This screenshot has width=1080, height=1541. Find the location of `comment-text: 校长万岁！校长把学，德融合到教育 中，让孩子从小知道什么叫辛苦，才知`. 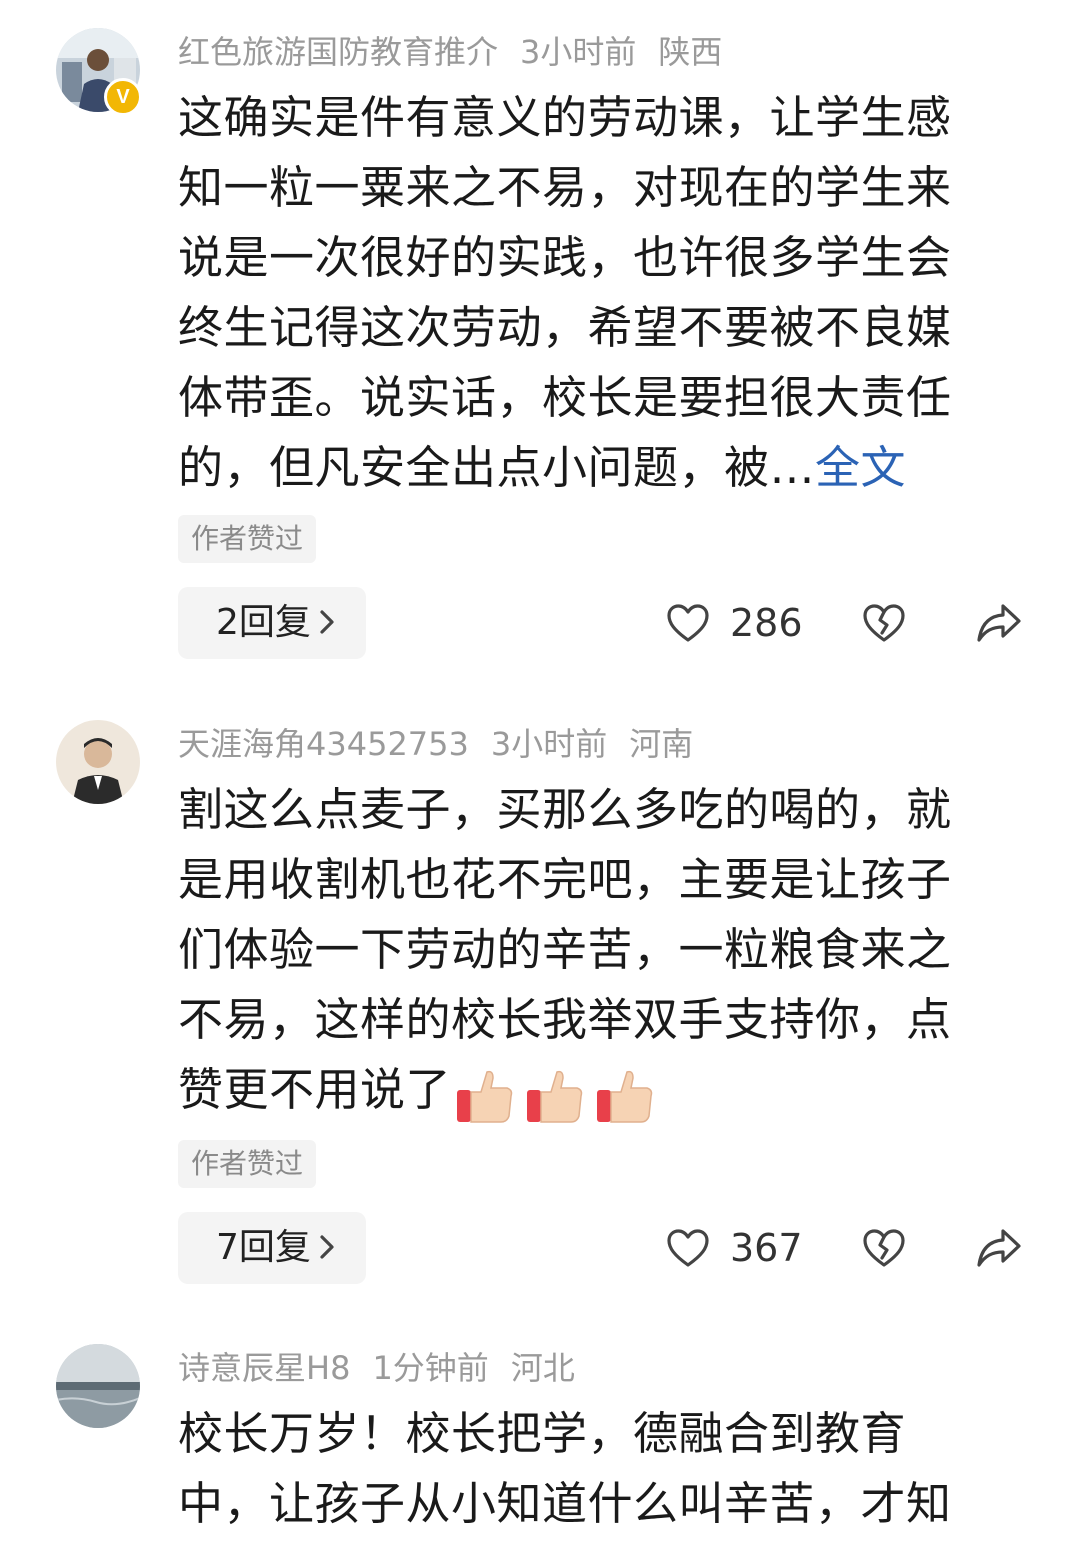

comment-text: 校长万岁！校长把学，德融合到教育 中，让孩子从小知道什么叫辛苦，才知 is located at coordinates (593, 1469).